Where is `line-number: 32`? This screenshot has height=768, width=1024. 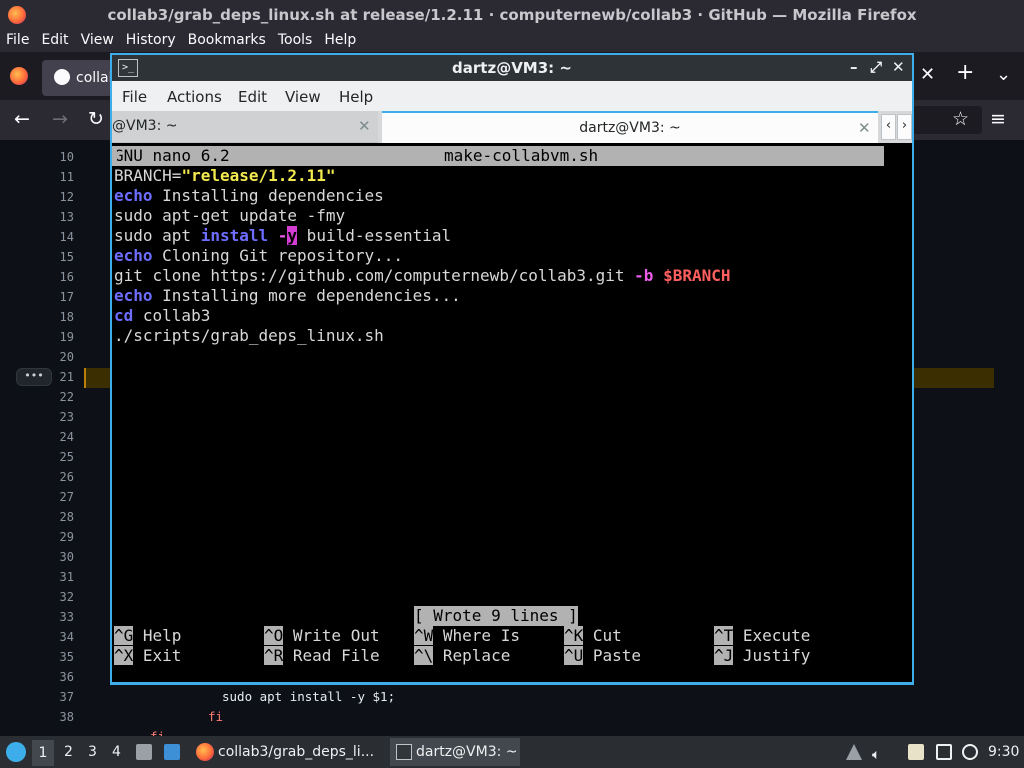 line-number: 32 is located at coordinates (57, 597).